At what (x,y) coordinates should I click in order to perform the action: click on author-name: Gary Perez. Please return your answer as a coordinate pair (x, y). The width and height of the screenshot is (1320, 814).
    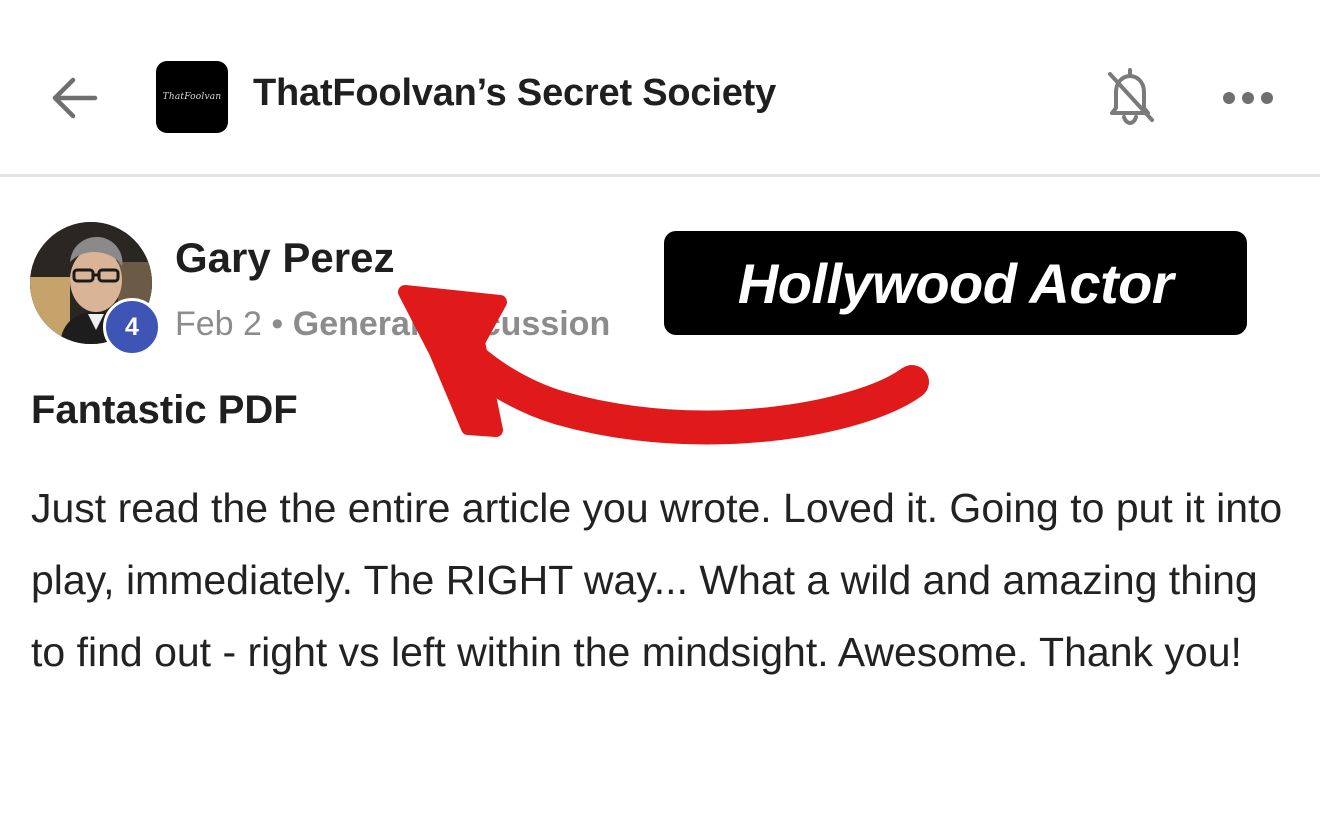
    Looking at the image, I should click on (284, 258).